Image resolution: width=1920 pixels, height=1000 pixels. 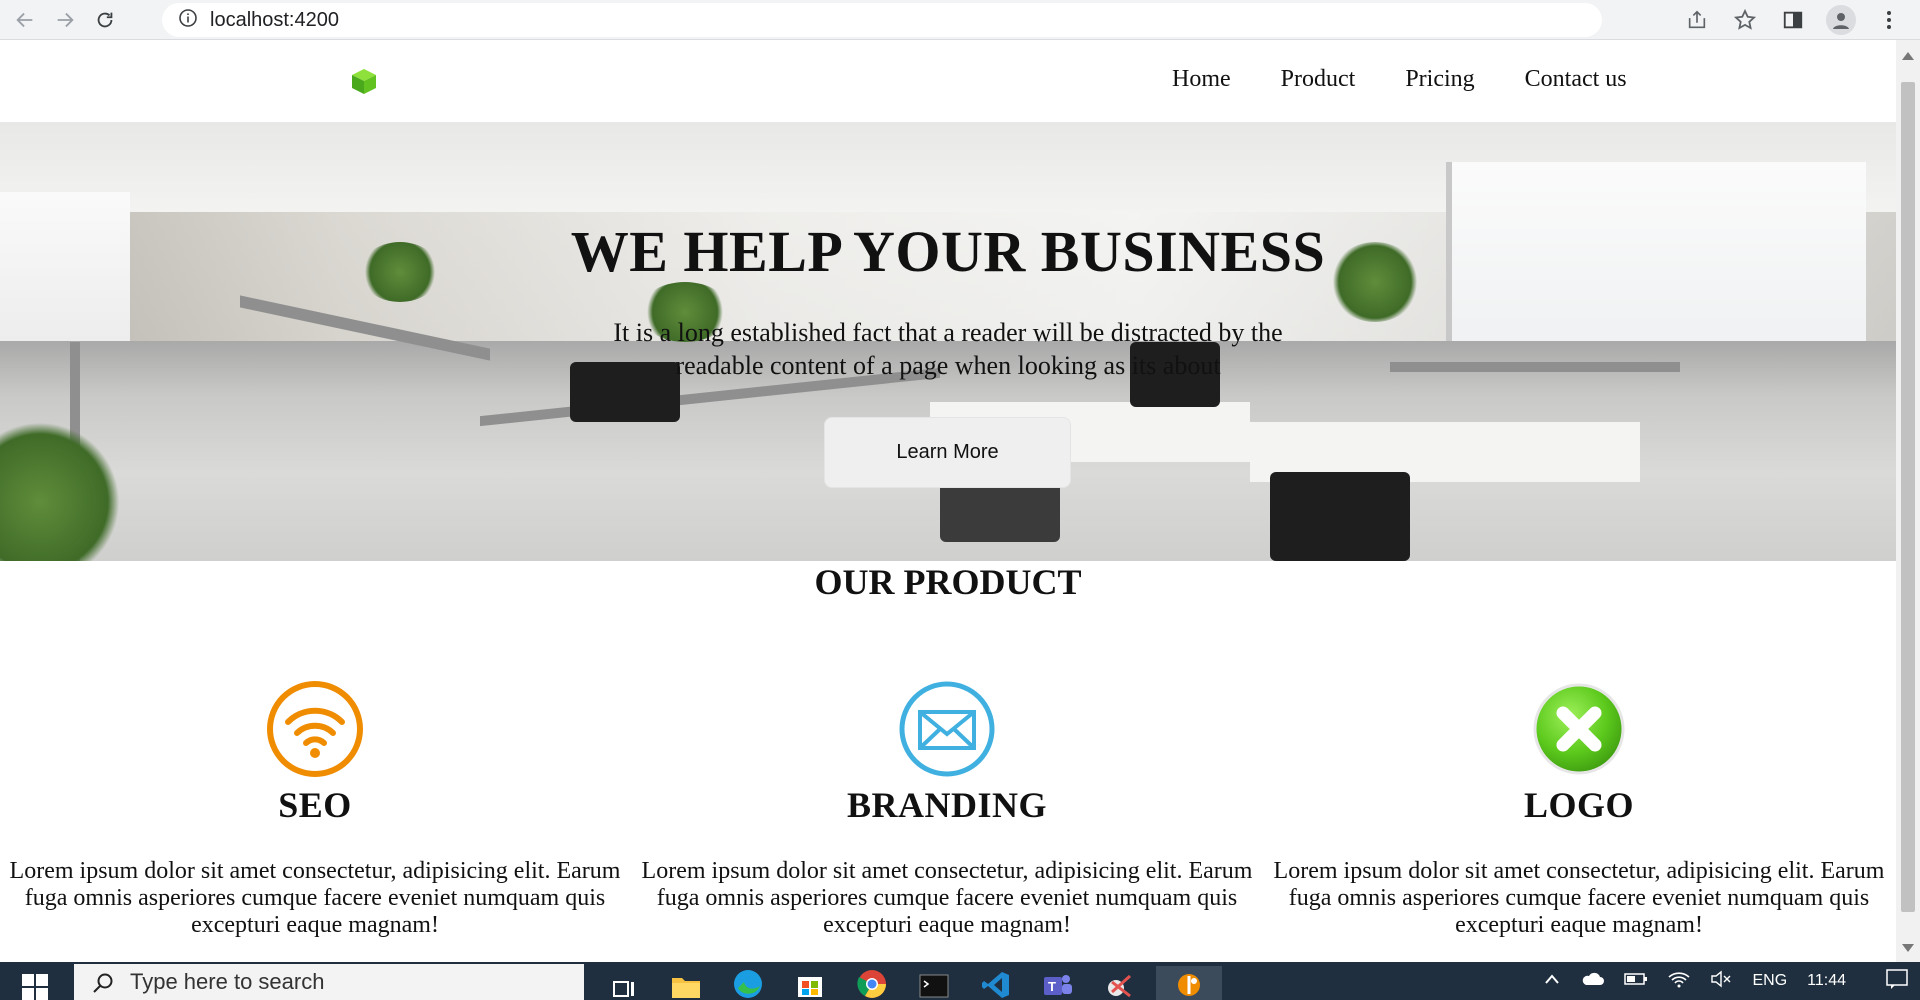 I want to click on share-icon, so click(x=1697, y=19).